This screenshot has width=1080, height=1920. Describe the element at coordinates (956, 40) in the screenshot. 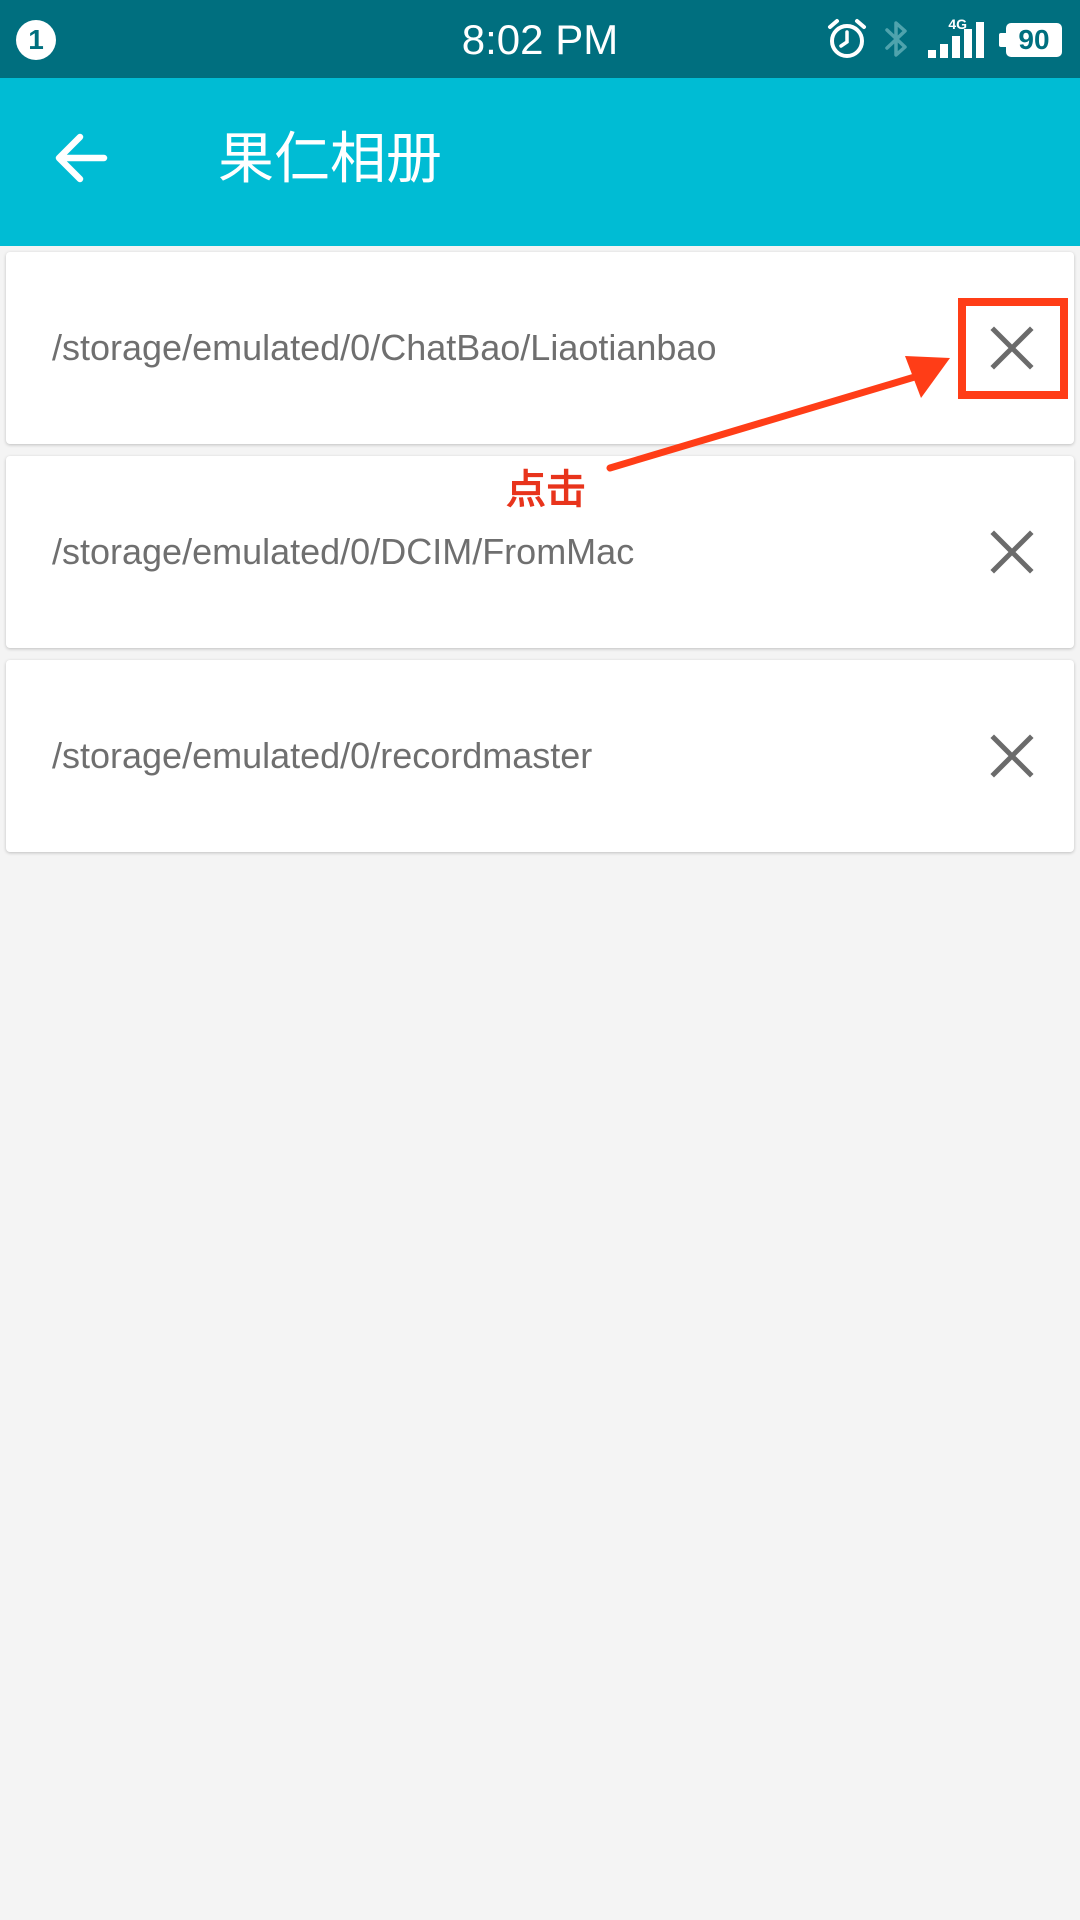

I see `signal-icon` at that location.